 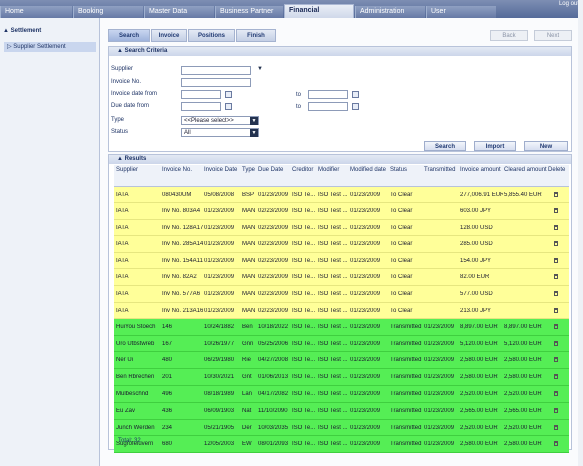 What do you see at coordinates (108, 12) in the screenshot?
I see `tab-booking: Booking` at bounding box center [108, 12].